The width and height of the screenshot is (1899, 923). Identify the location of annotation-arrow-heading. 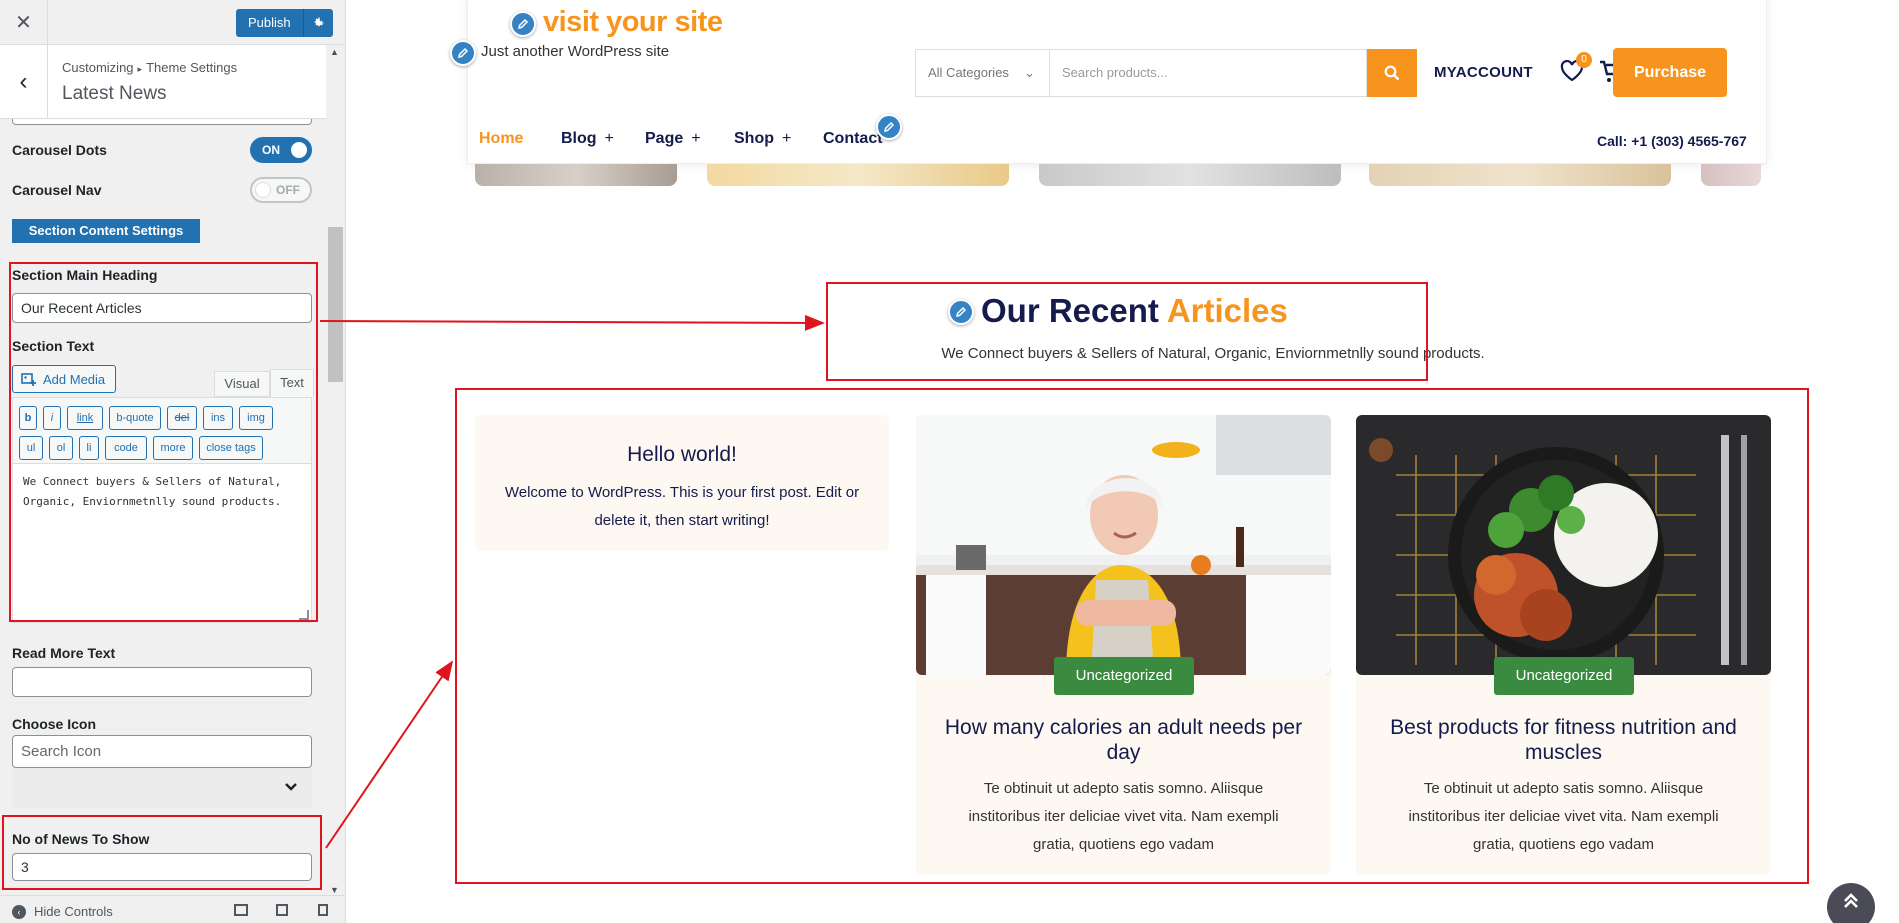
(572, 322).